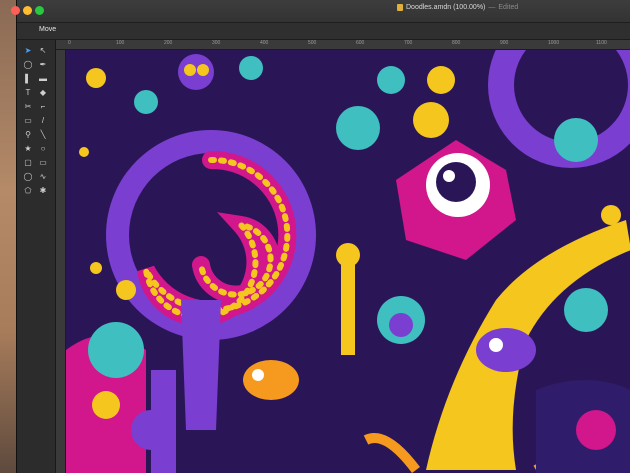  What do you see at coordinates (348, 305) in the screenshot?
I see `giraffe-neck` at bounding box center [348, 305].